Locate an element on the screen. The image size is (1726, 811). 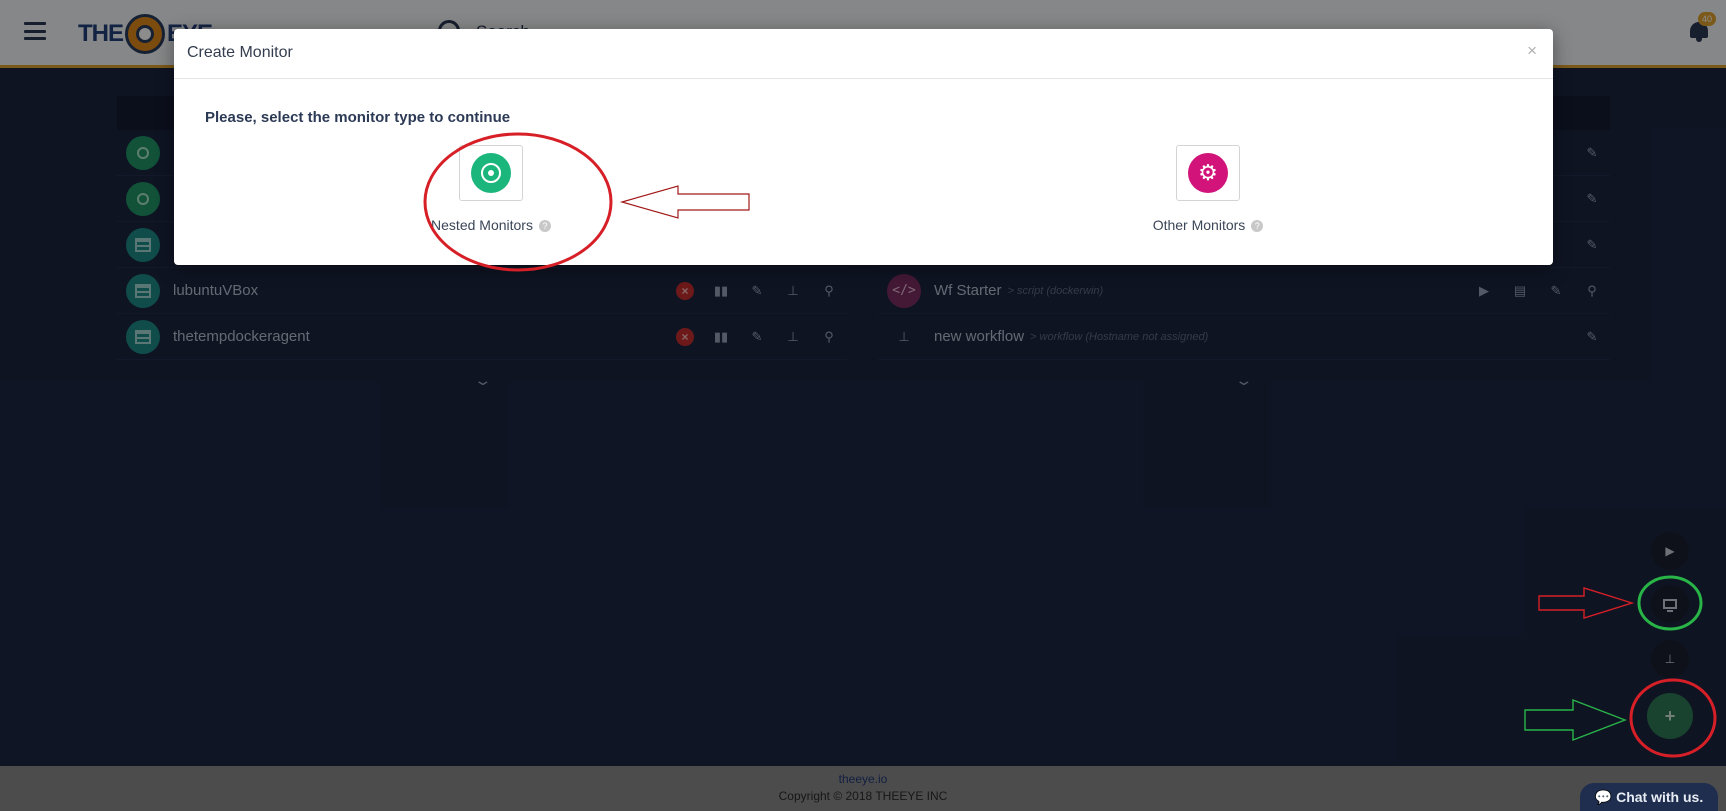
other-monitors-label: Other Monitors? is located at coordinates (1208, 225).